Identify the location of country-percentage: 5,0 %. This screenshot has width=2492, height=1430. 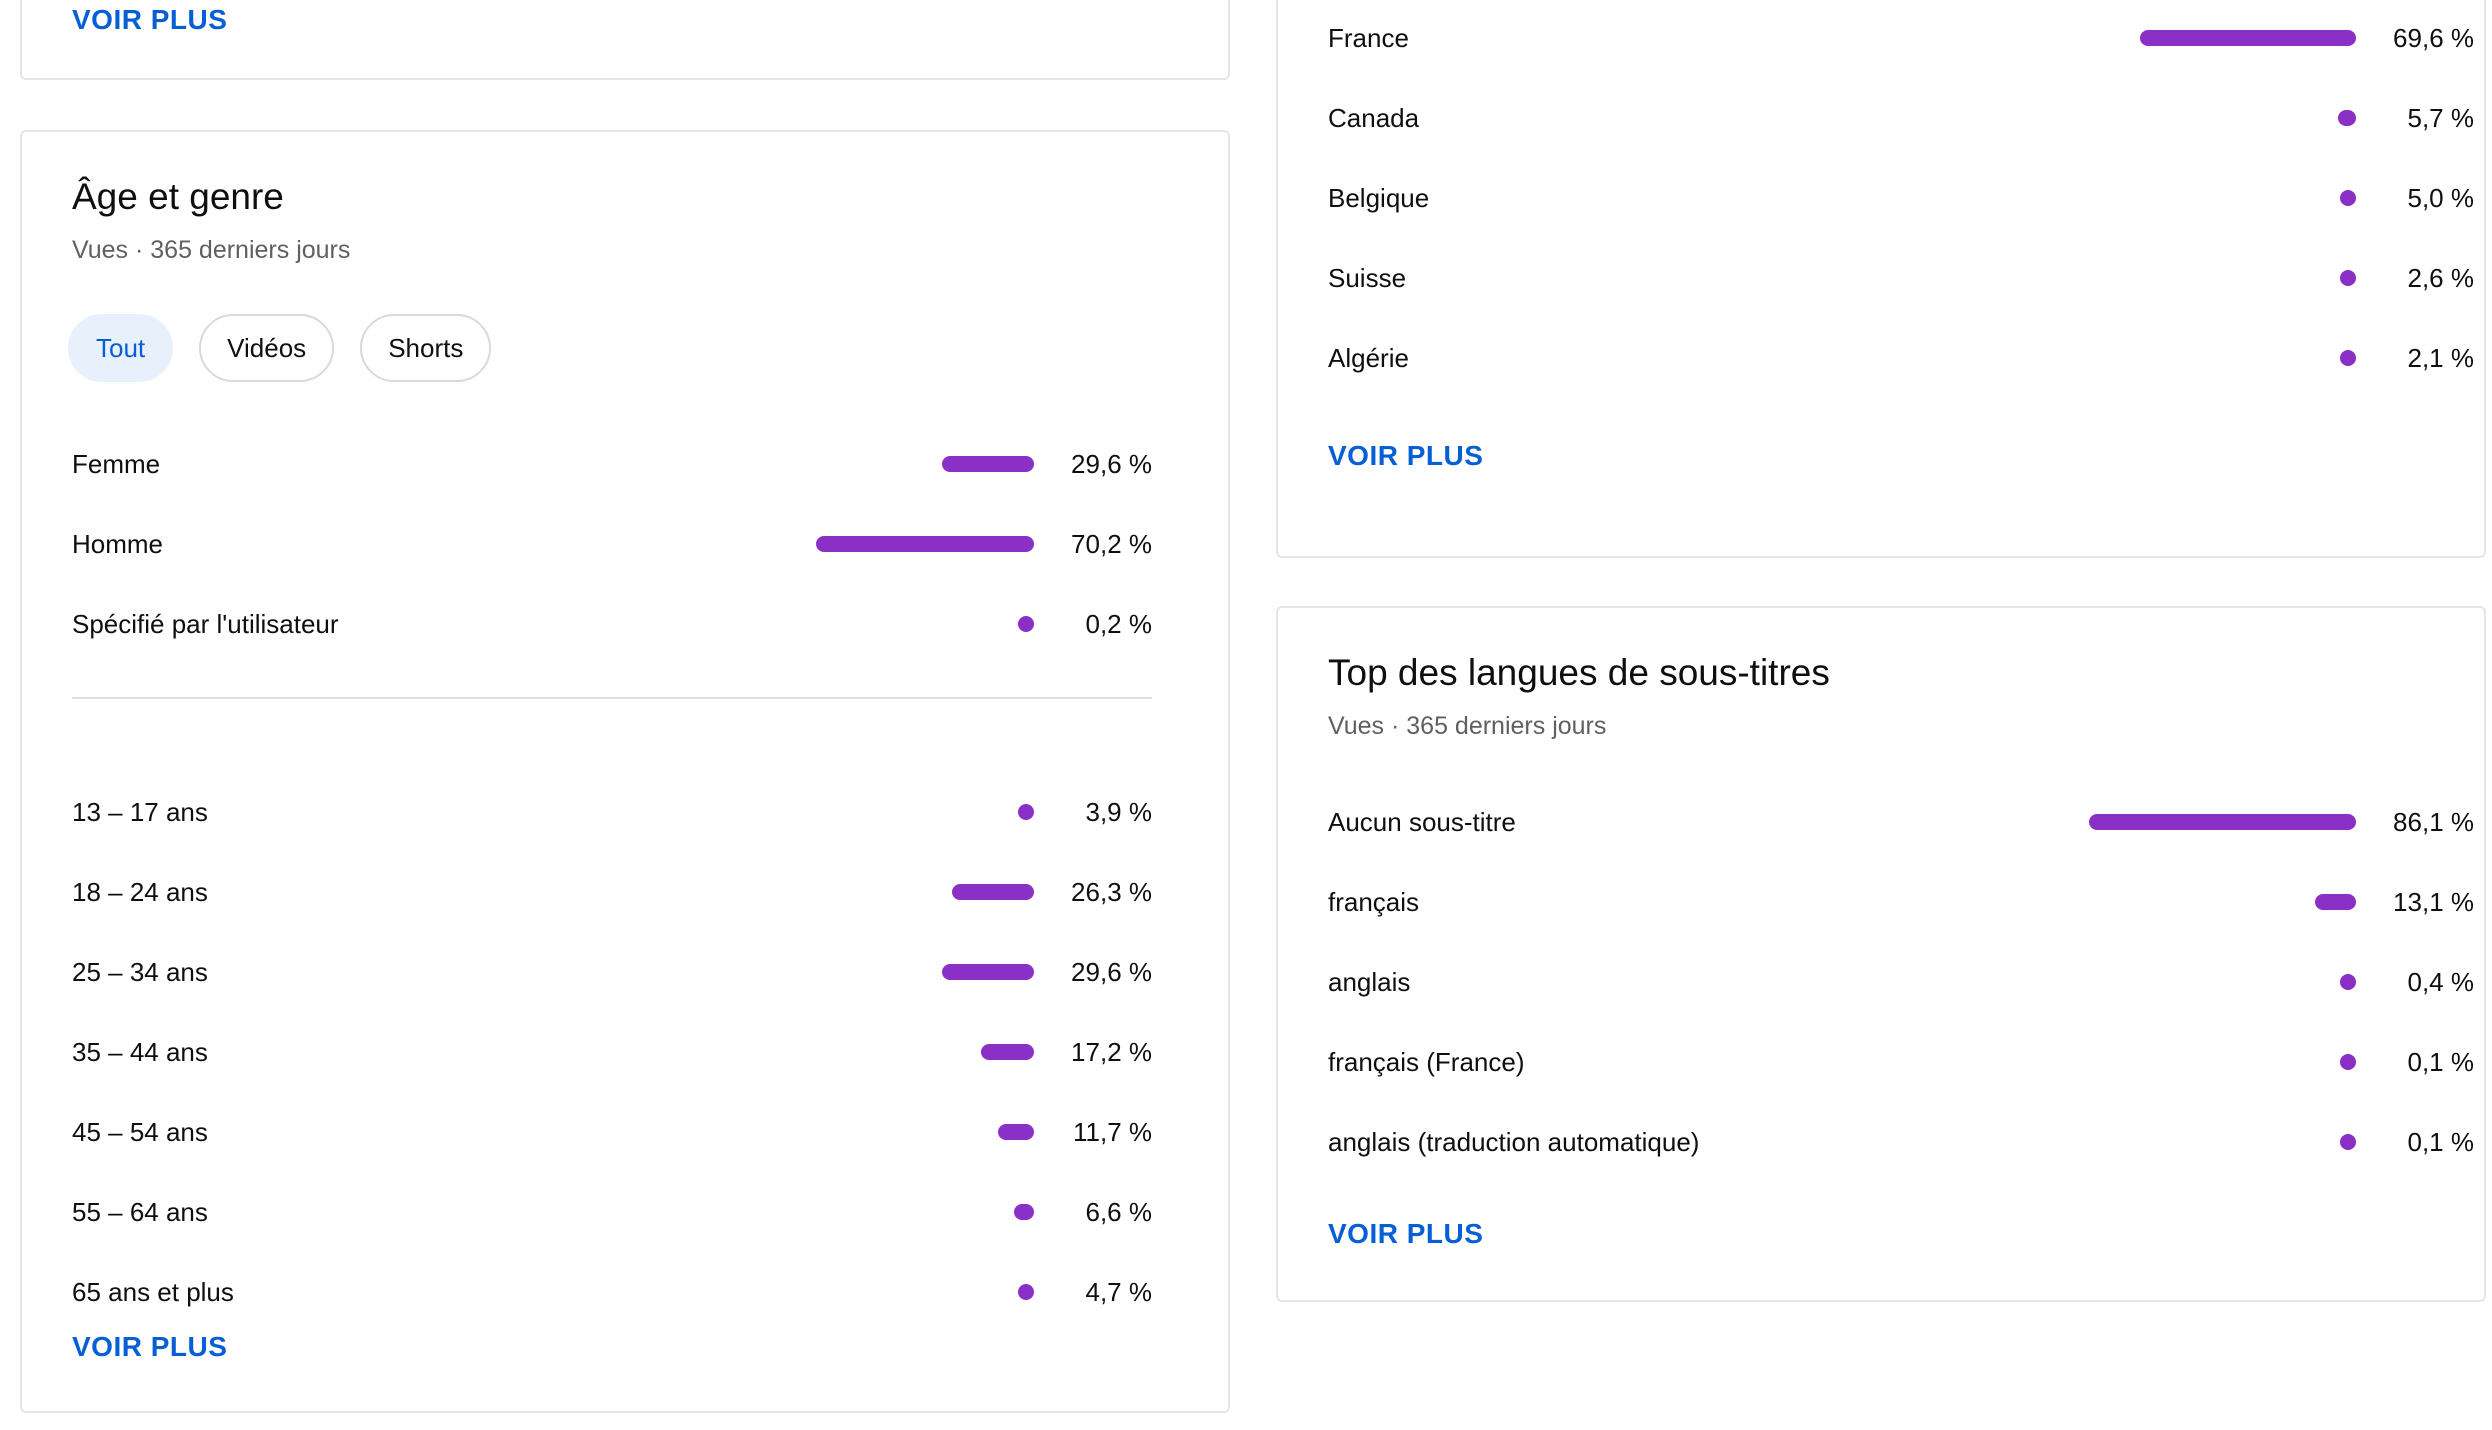
(2441, 198).